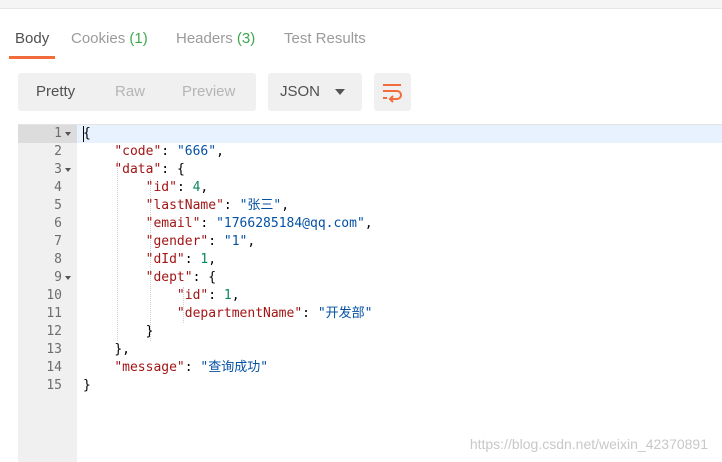 This screenshot has height=462, width=722. I want to click on json-value: 4, so click(196, 187).